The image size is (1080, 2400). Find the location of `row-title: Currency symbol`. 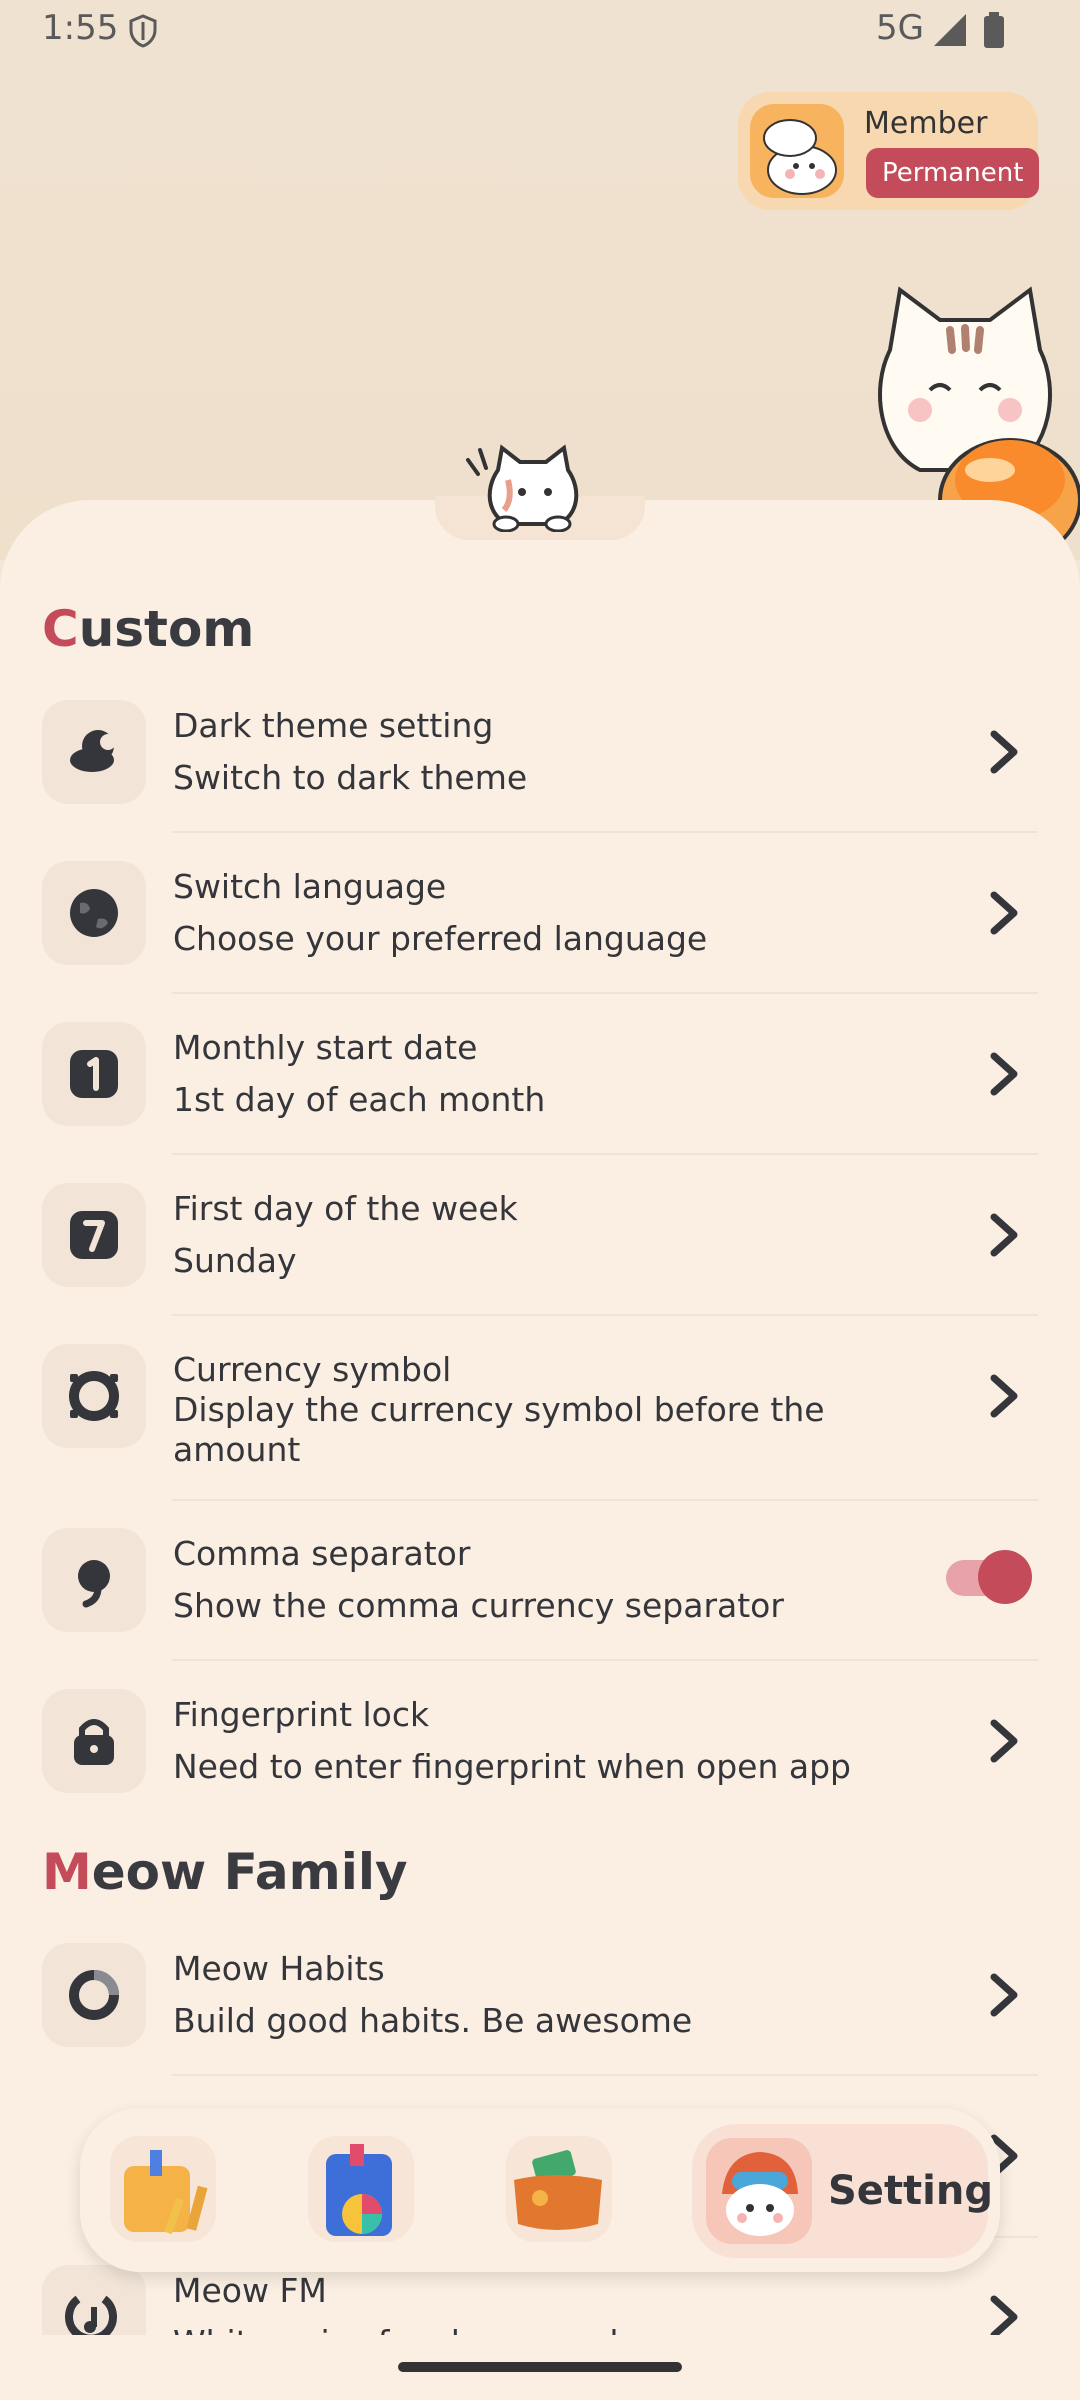

row-title: Currency symbol is located at coordinates (312, 1369).